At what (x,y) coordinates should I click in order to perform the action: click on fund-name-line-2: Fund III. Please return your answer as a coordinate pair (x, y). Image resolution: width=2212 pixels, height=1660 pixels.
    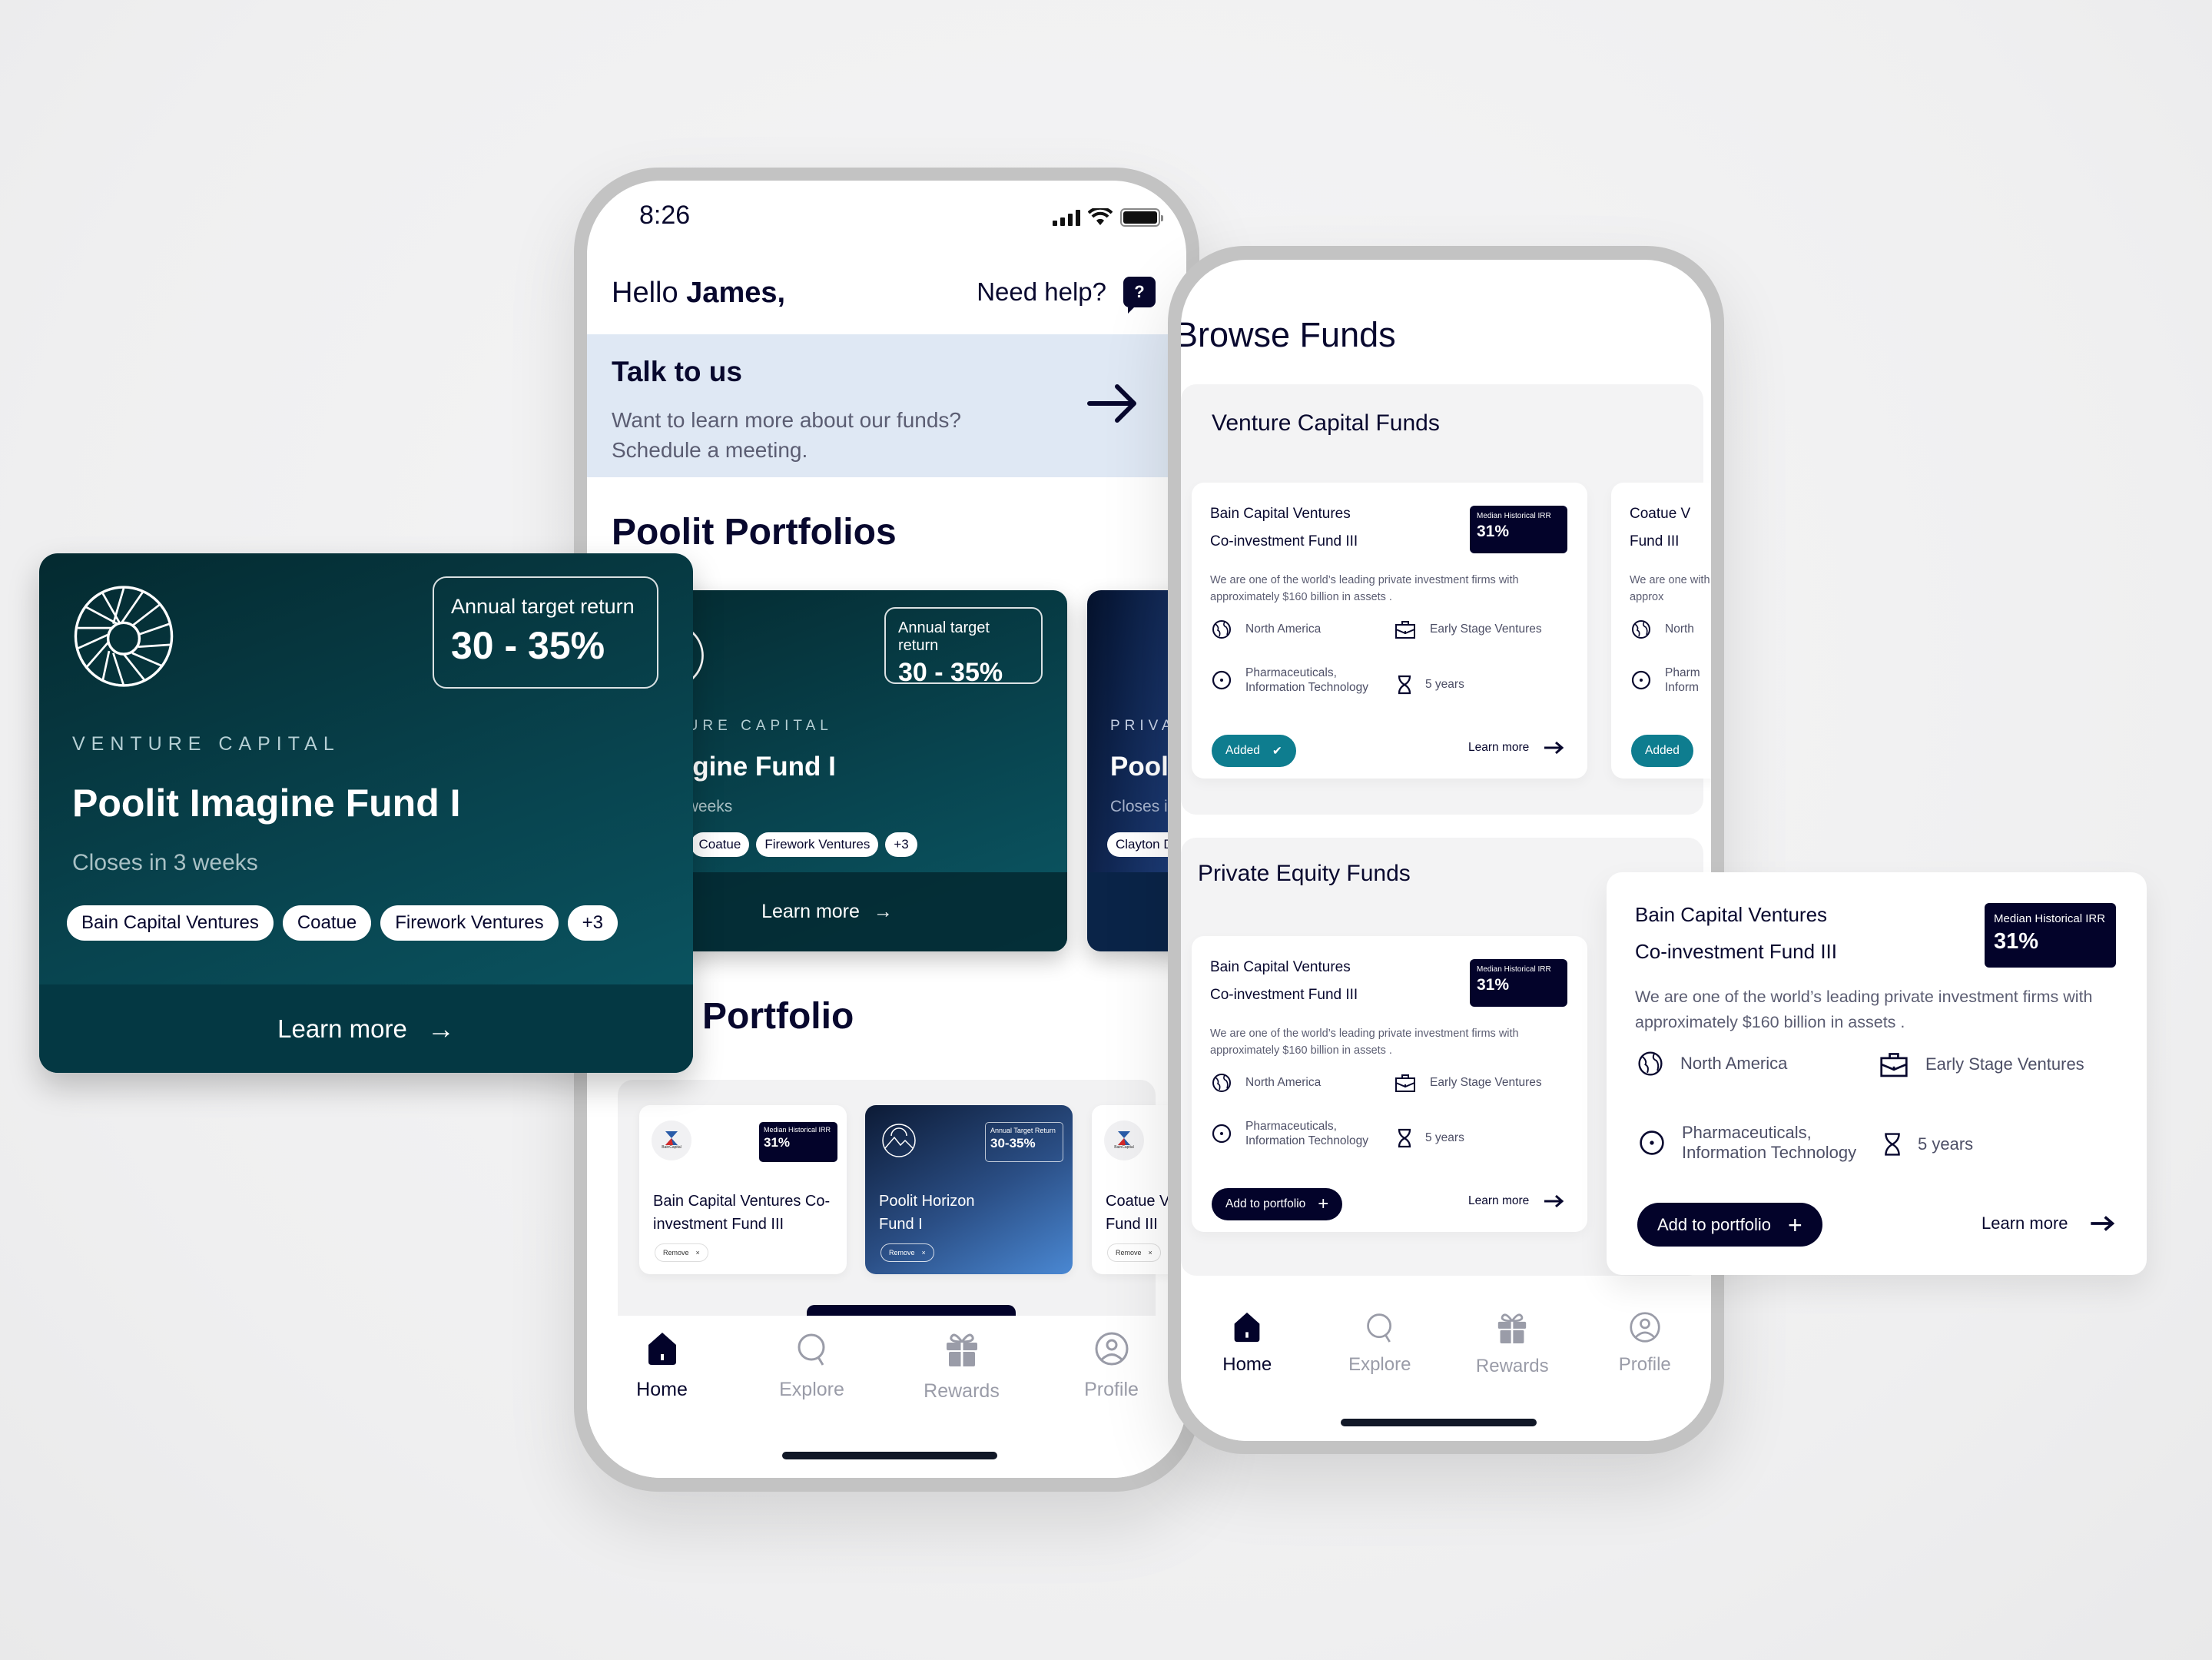
    Looking at the image, I should click on (1655, 541).